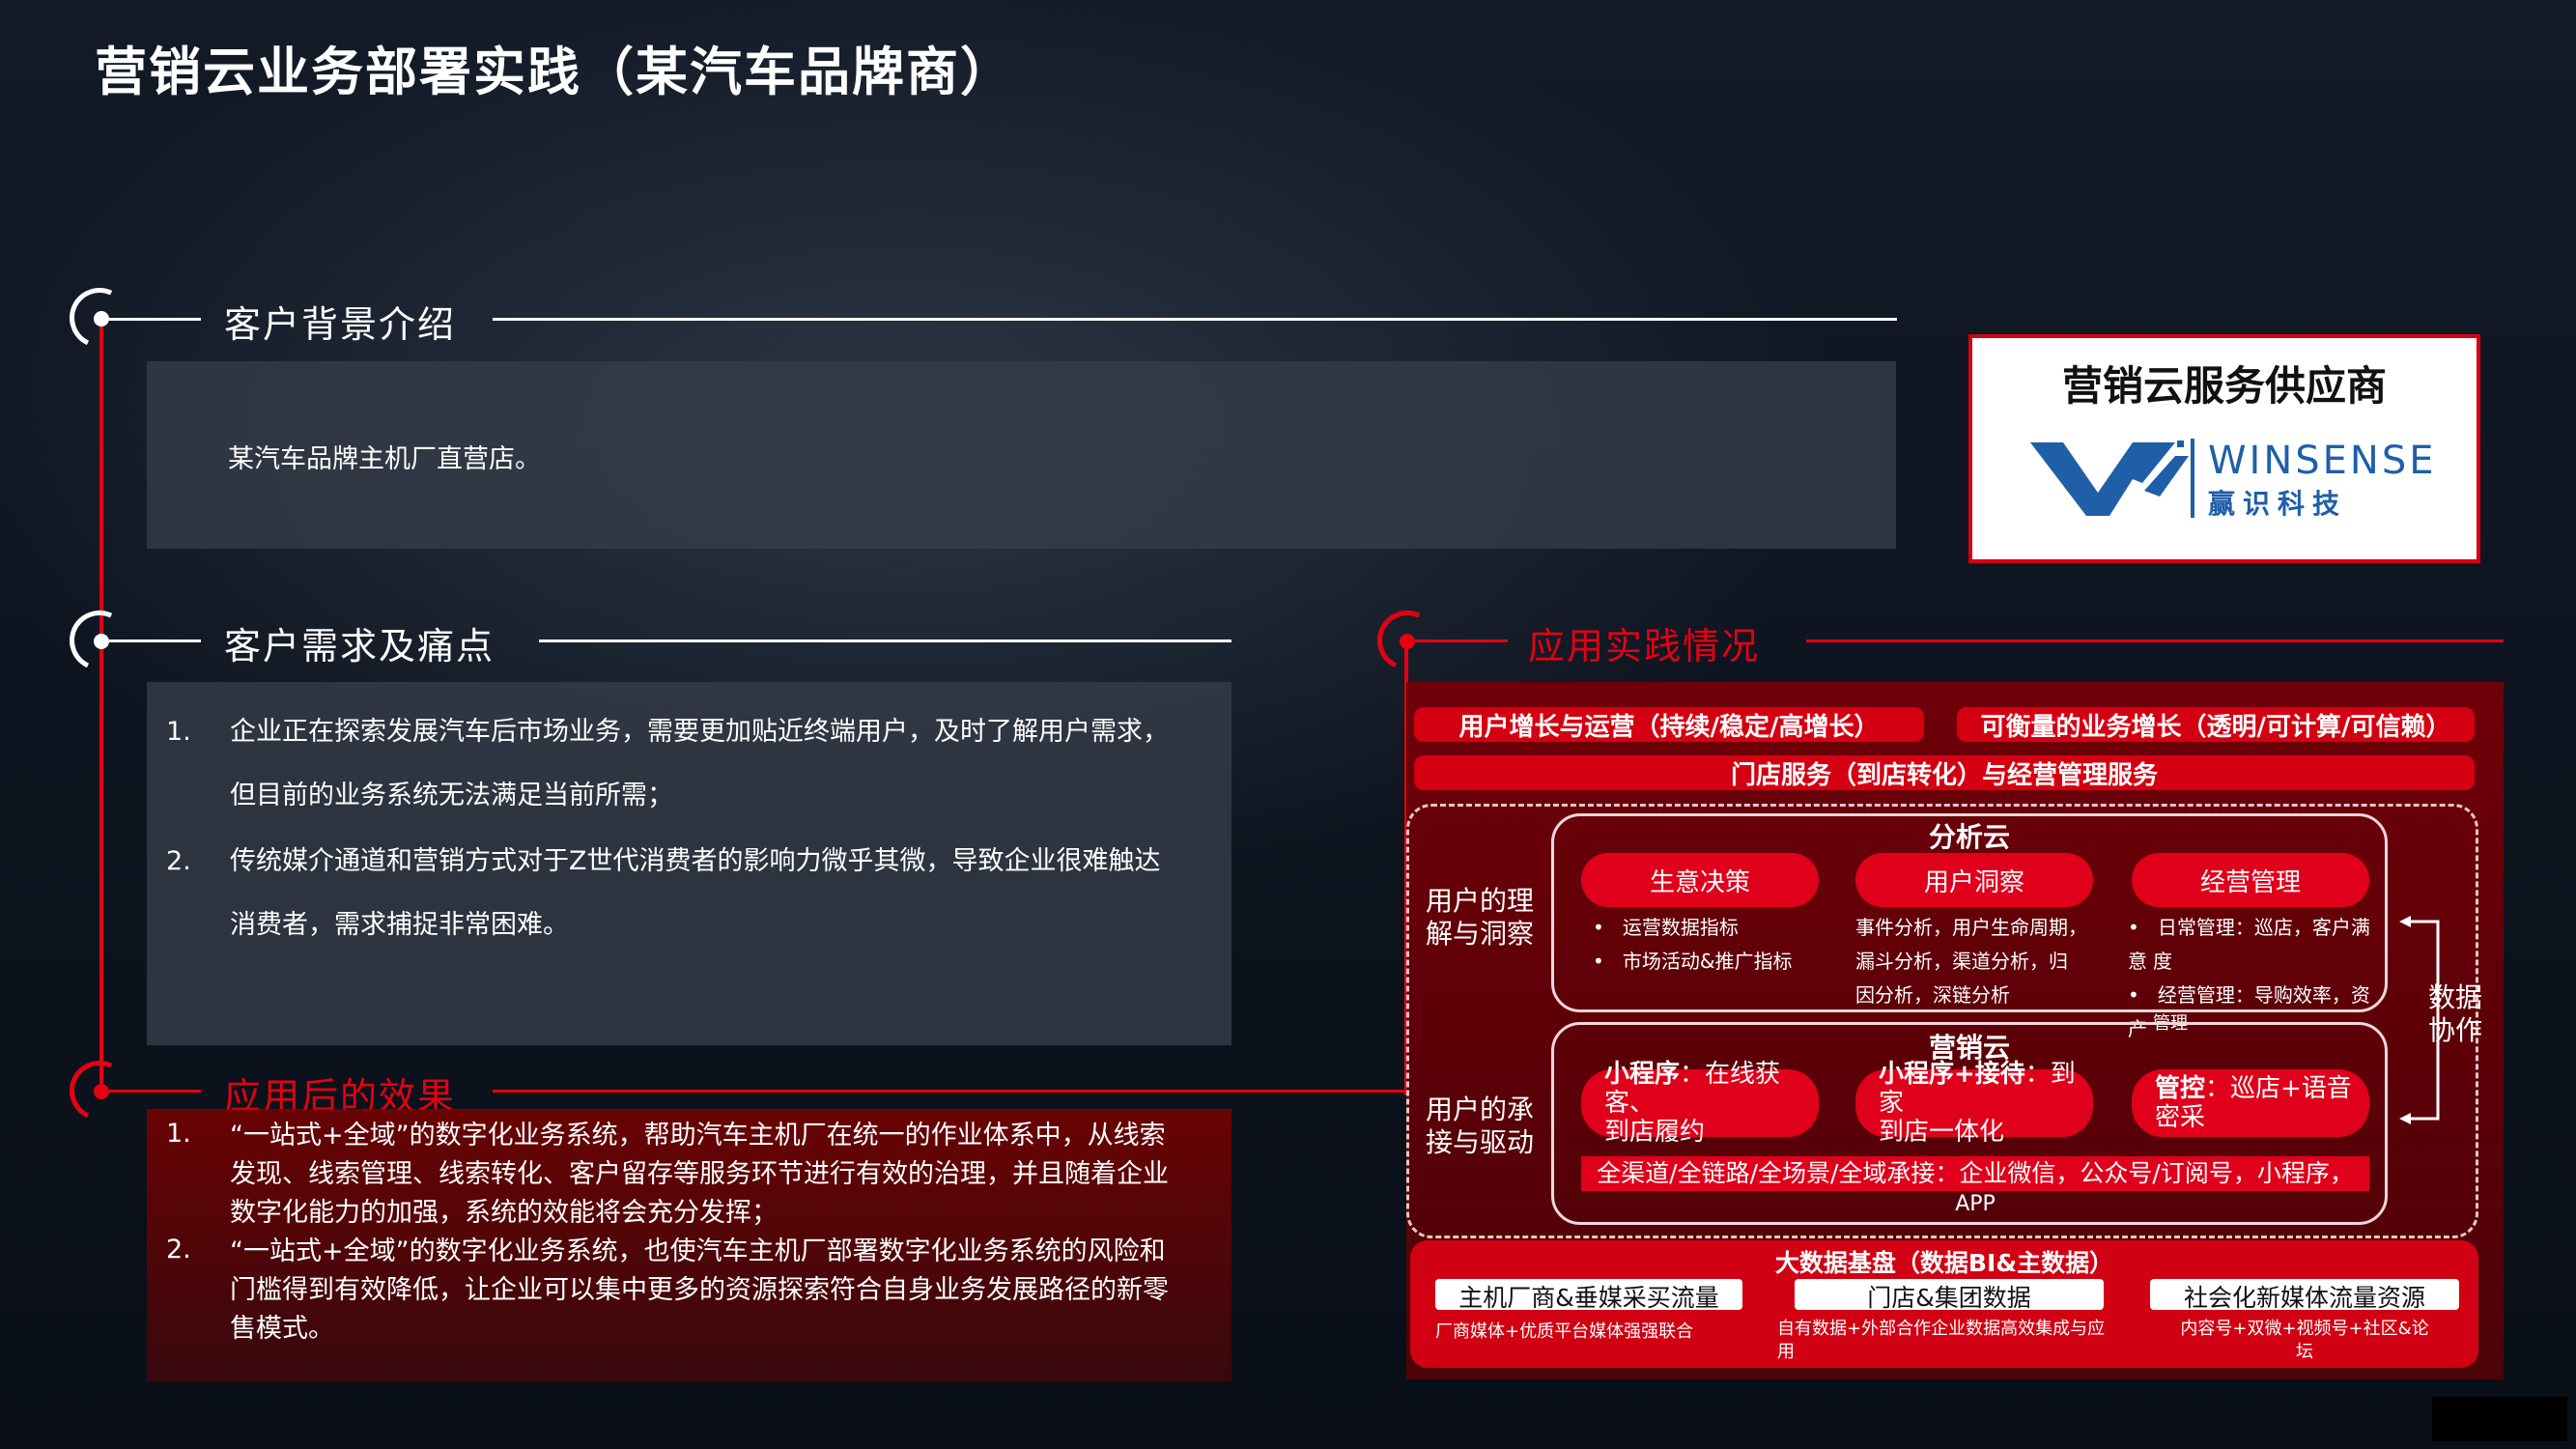  Describe the element at coordinates (340, 324) in the screenshot. I see `section-title-background: 客户背景介绍` at that location.